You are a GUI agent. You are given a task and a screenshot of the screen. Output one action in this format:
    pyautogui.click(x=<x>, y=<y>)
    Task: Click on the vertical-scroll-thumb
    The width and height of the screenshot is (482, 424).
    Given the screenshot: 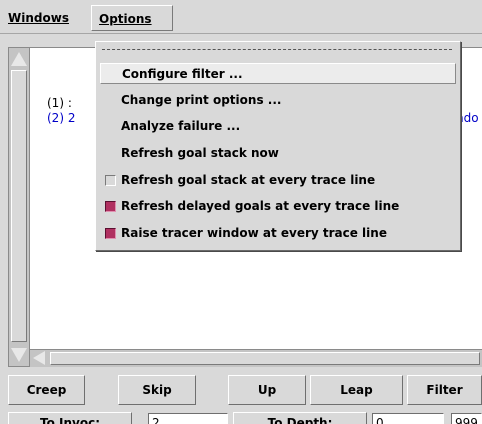 What is the action you would take?
    pyautogui.click(x=19, y=206)
    